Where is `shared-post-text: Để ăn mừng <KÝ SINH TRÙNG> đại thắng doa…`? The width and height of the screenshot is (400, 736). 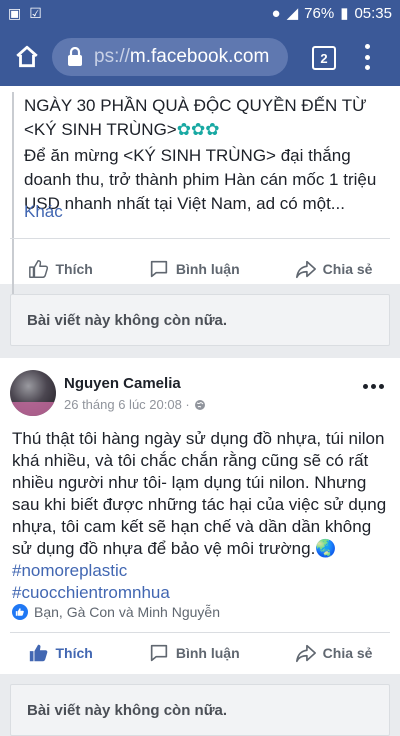
shared-post-text: Để ăn mừng <KÝ SINH TRÙNG> đại thắng doa… is located at coordinates (200, 179).